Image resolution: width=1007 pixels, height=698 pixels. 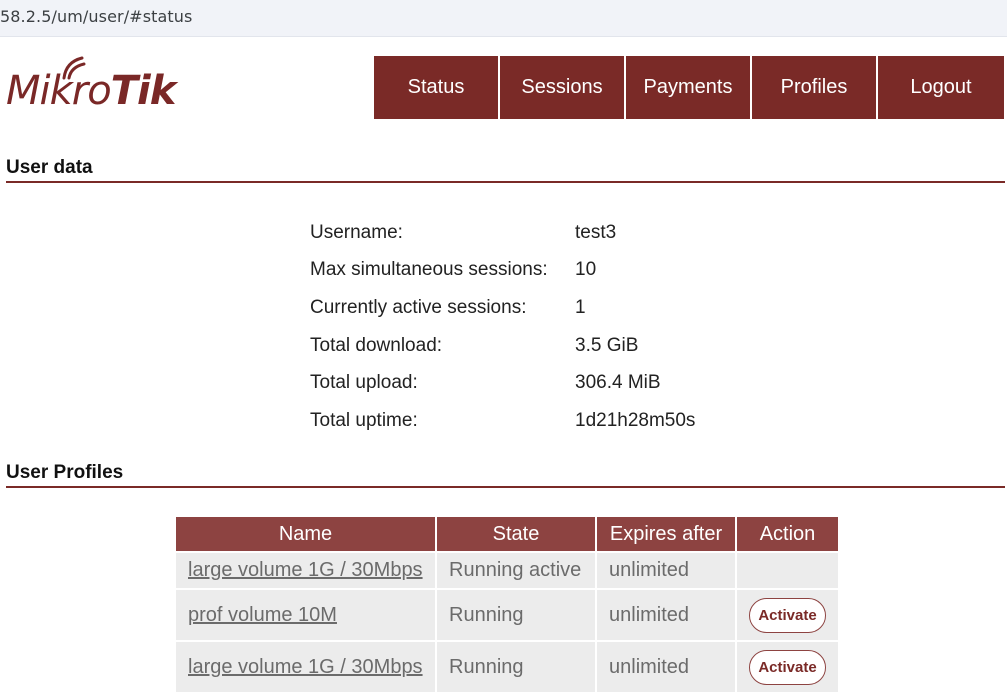 I want to click on nav-status-button: Status, so click(x=436, y=87).